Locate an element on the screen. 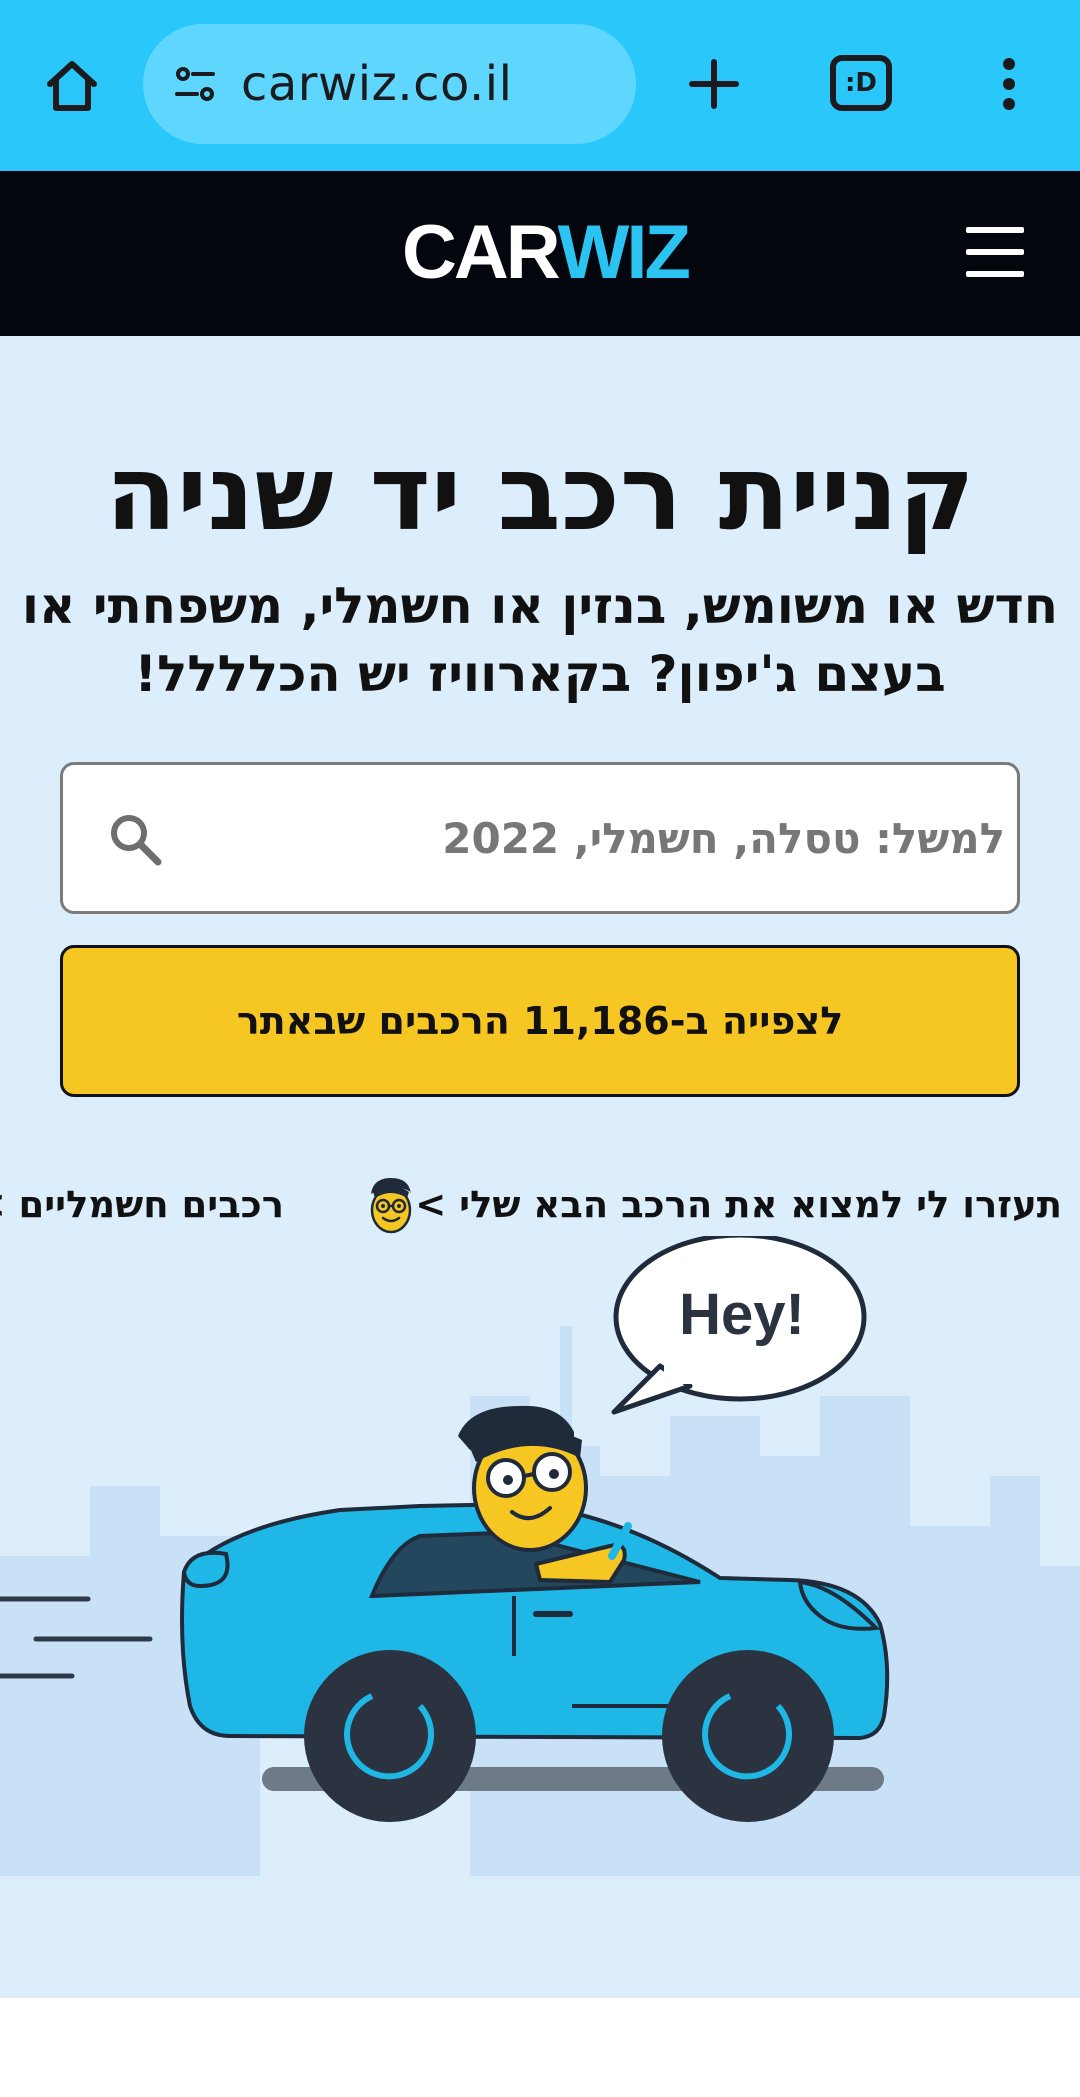 This screenshot has height=2097, width=1080. tab-switcher-button: :D is located at coordinates (861, 83).